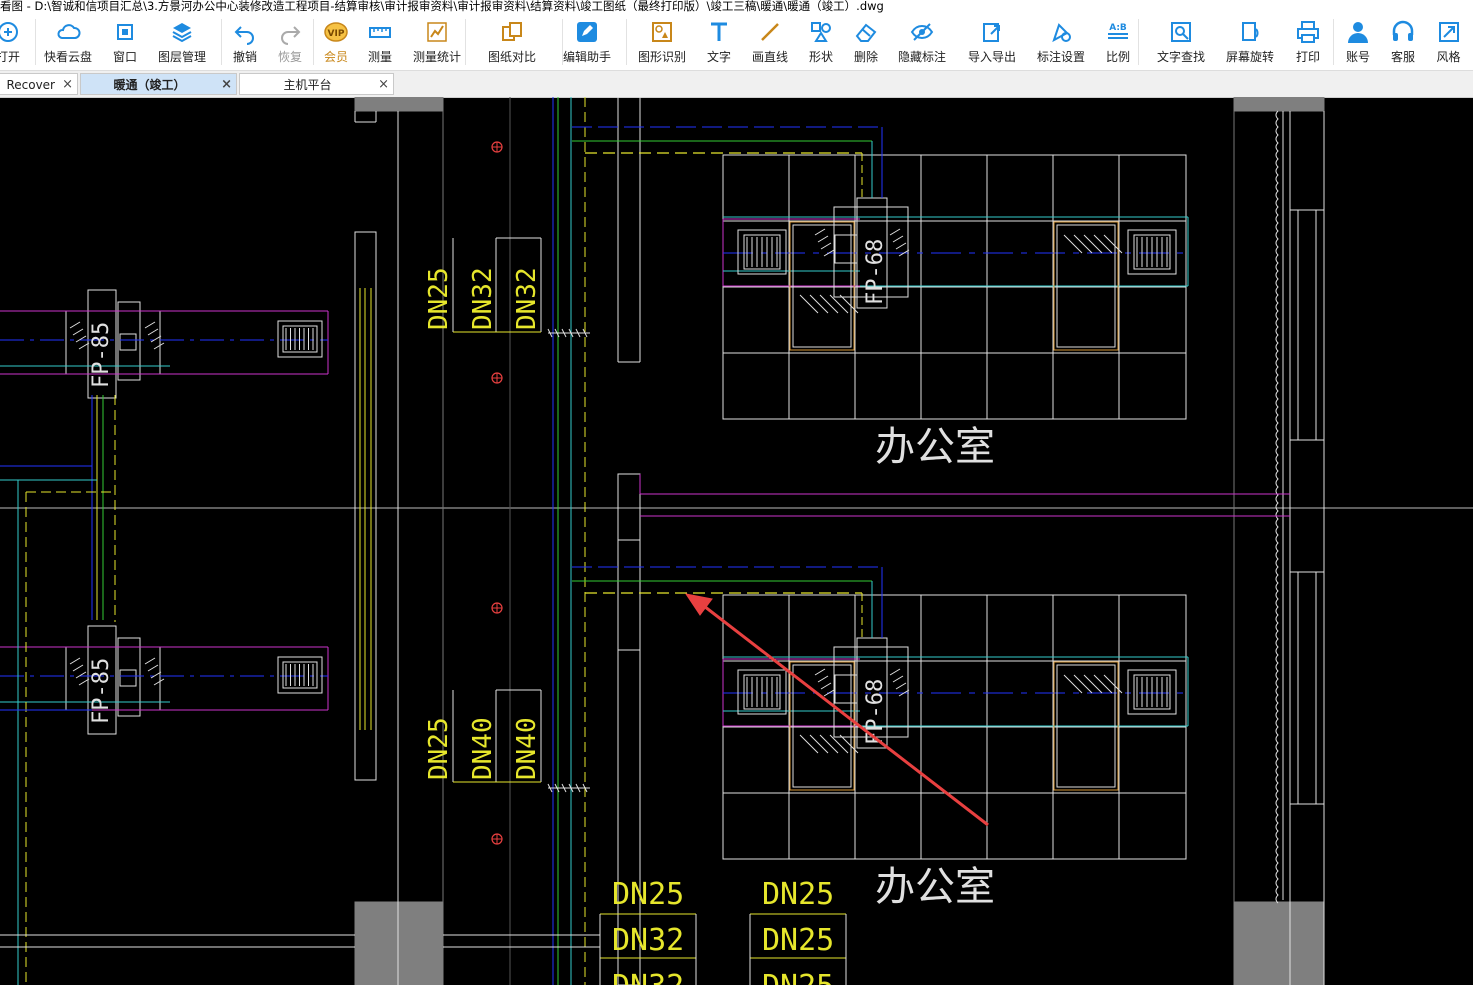 The image size is (1473, 985). Describe the element at coordinates (587, 41) in the screenshot. I see `toolbar-button-edit-assistant: 编辑助手` at that location.